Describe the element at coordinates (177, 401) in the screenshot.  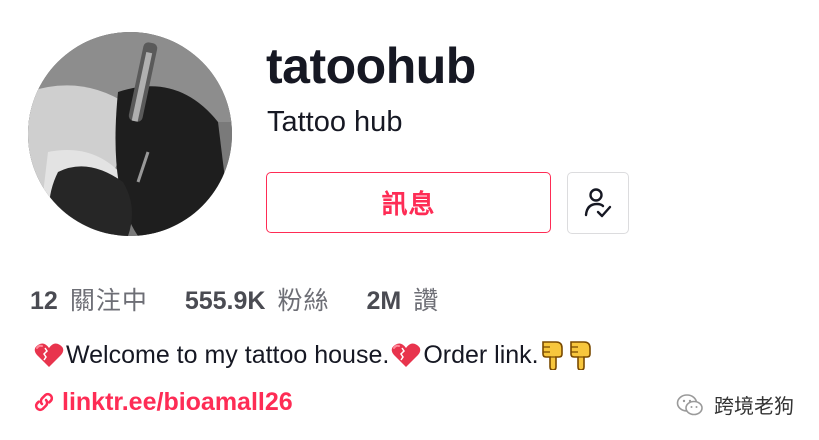
I see `bio-link-text: linktr.ee/bioamall26` at that location.